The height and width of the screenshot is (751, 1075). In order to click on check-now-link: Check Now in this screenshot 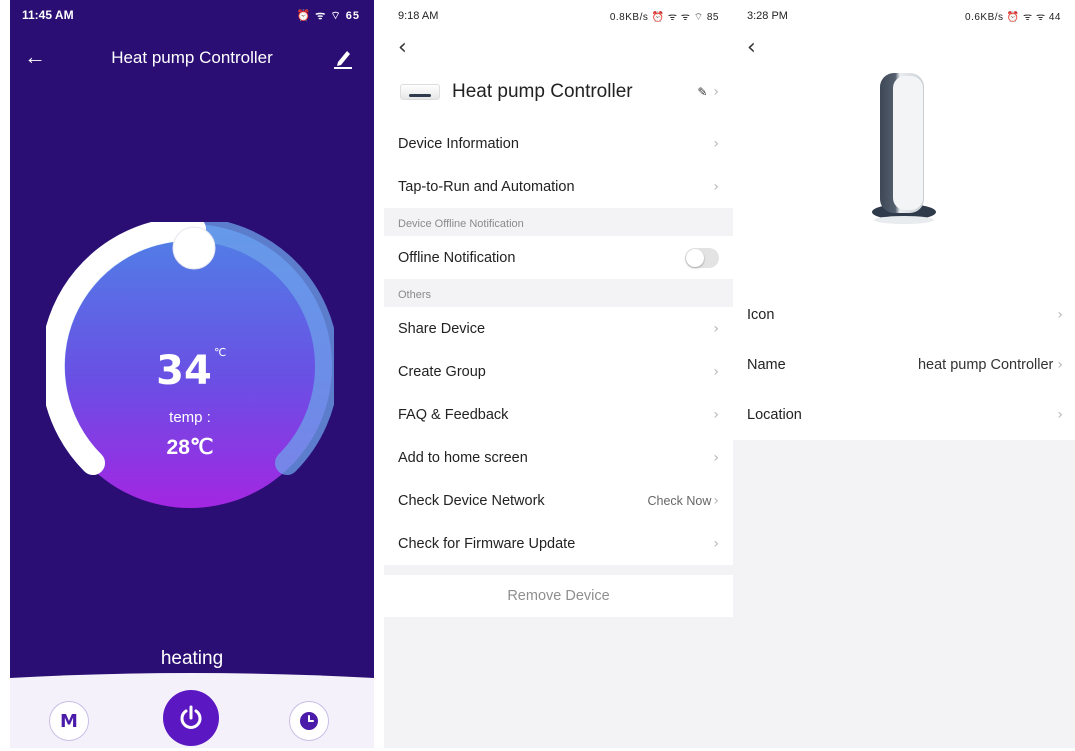, I will do `click(679, 501)`.